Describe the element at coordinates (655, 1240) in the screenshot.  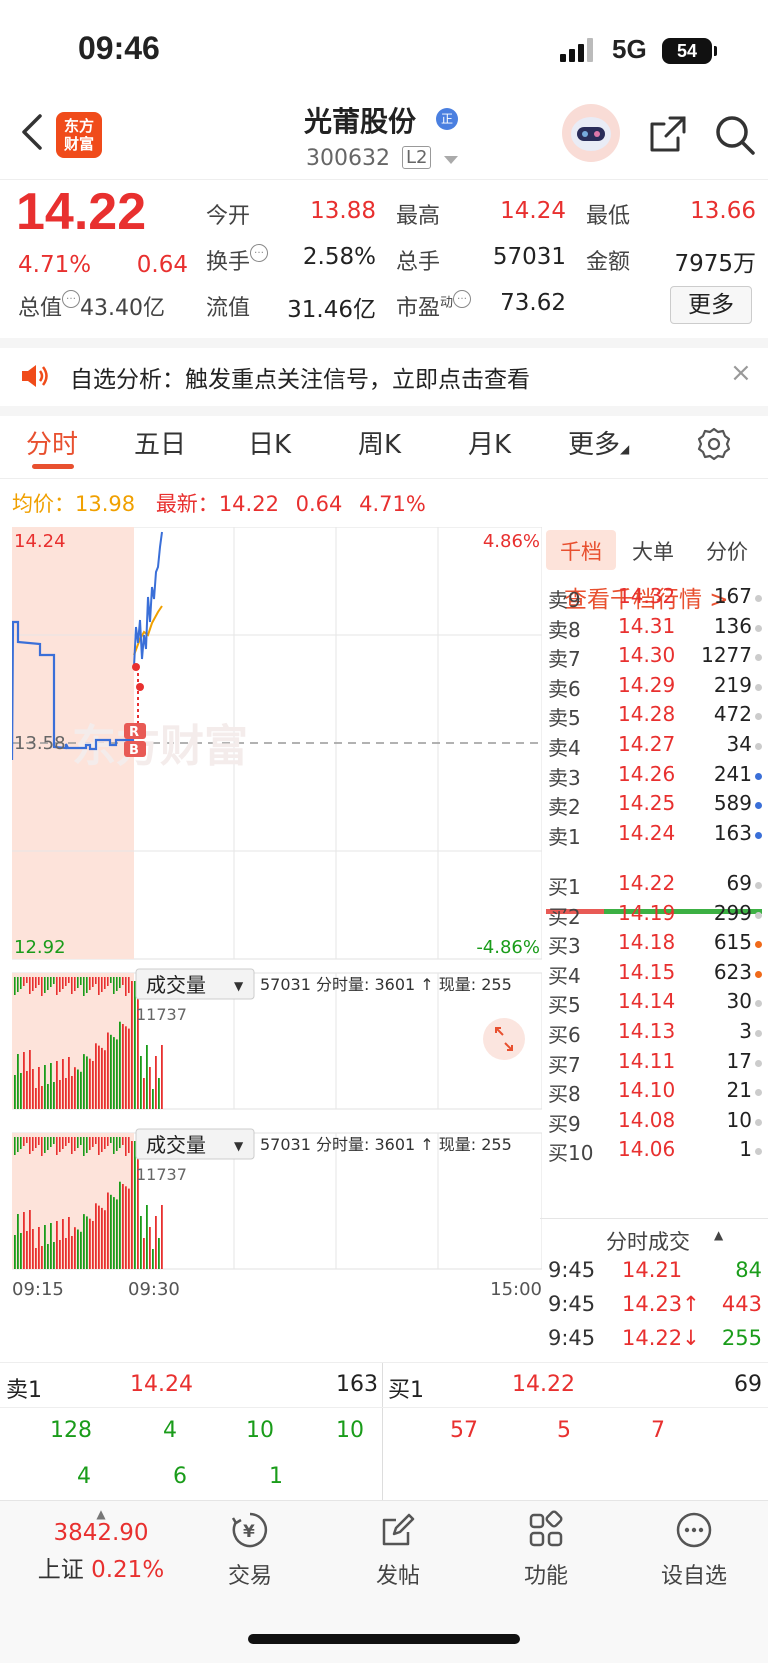
I see `ticks-header: 分时成交 ▲` at that location.